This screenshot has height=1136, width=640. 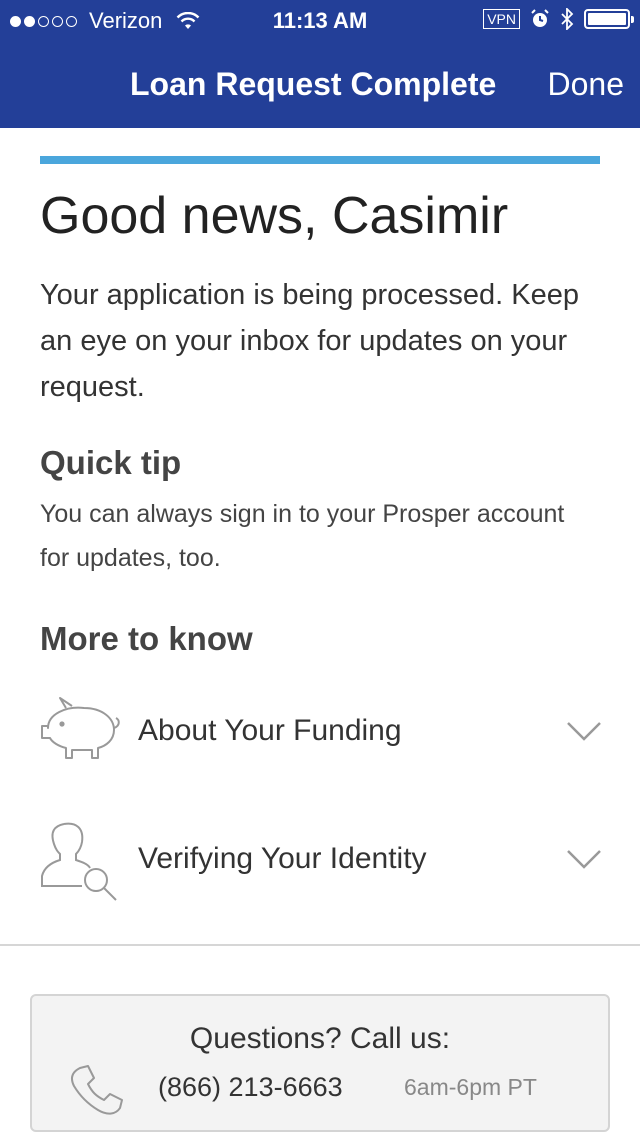 I want to click on section-divider, so click(x=320, y=945).